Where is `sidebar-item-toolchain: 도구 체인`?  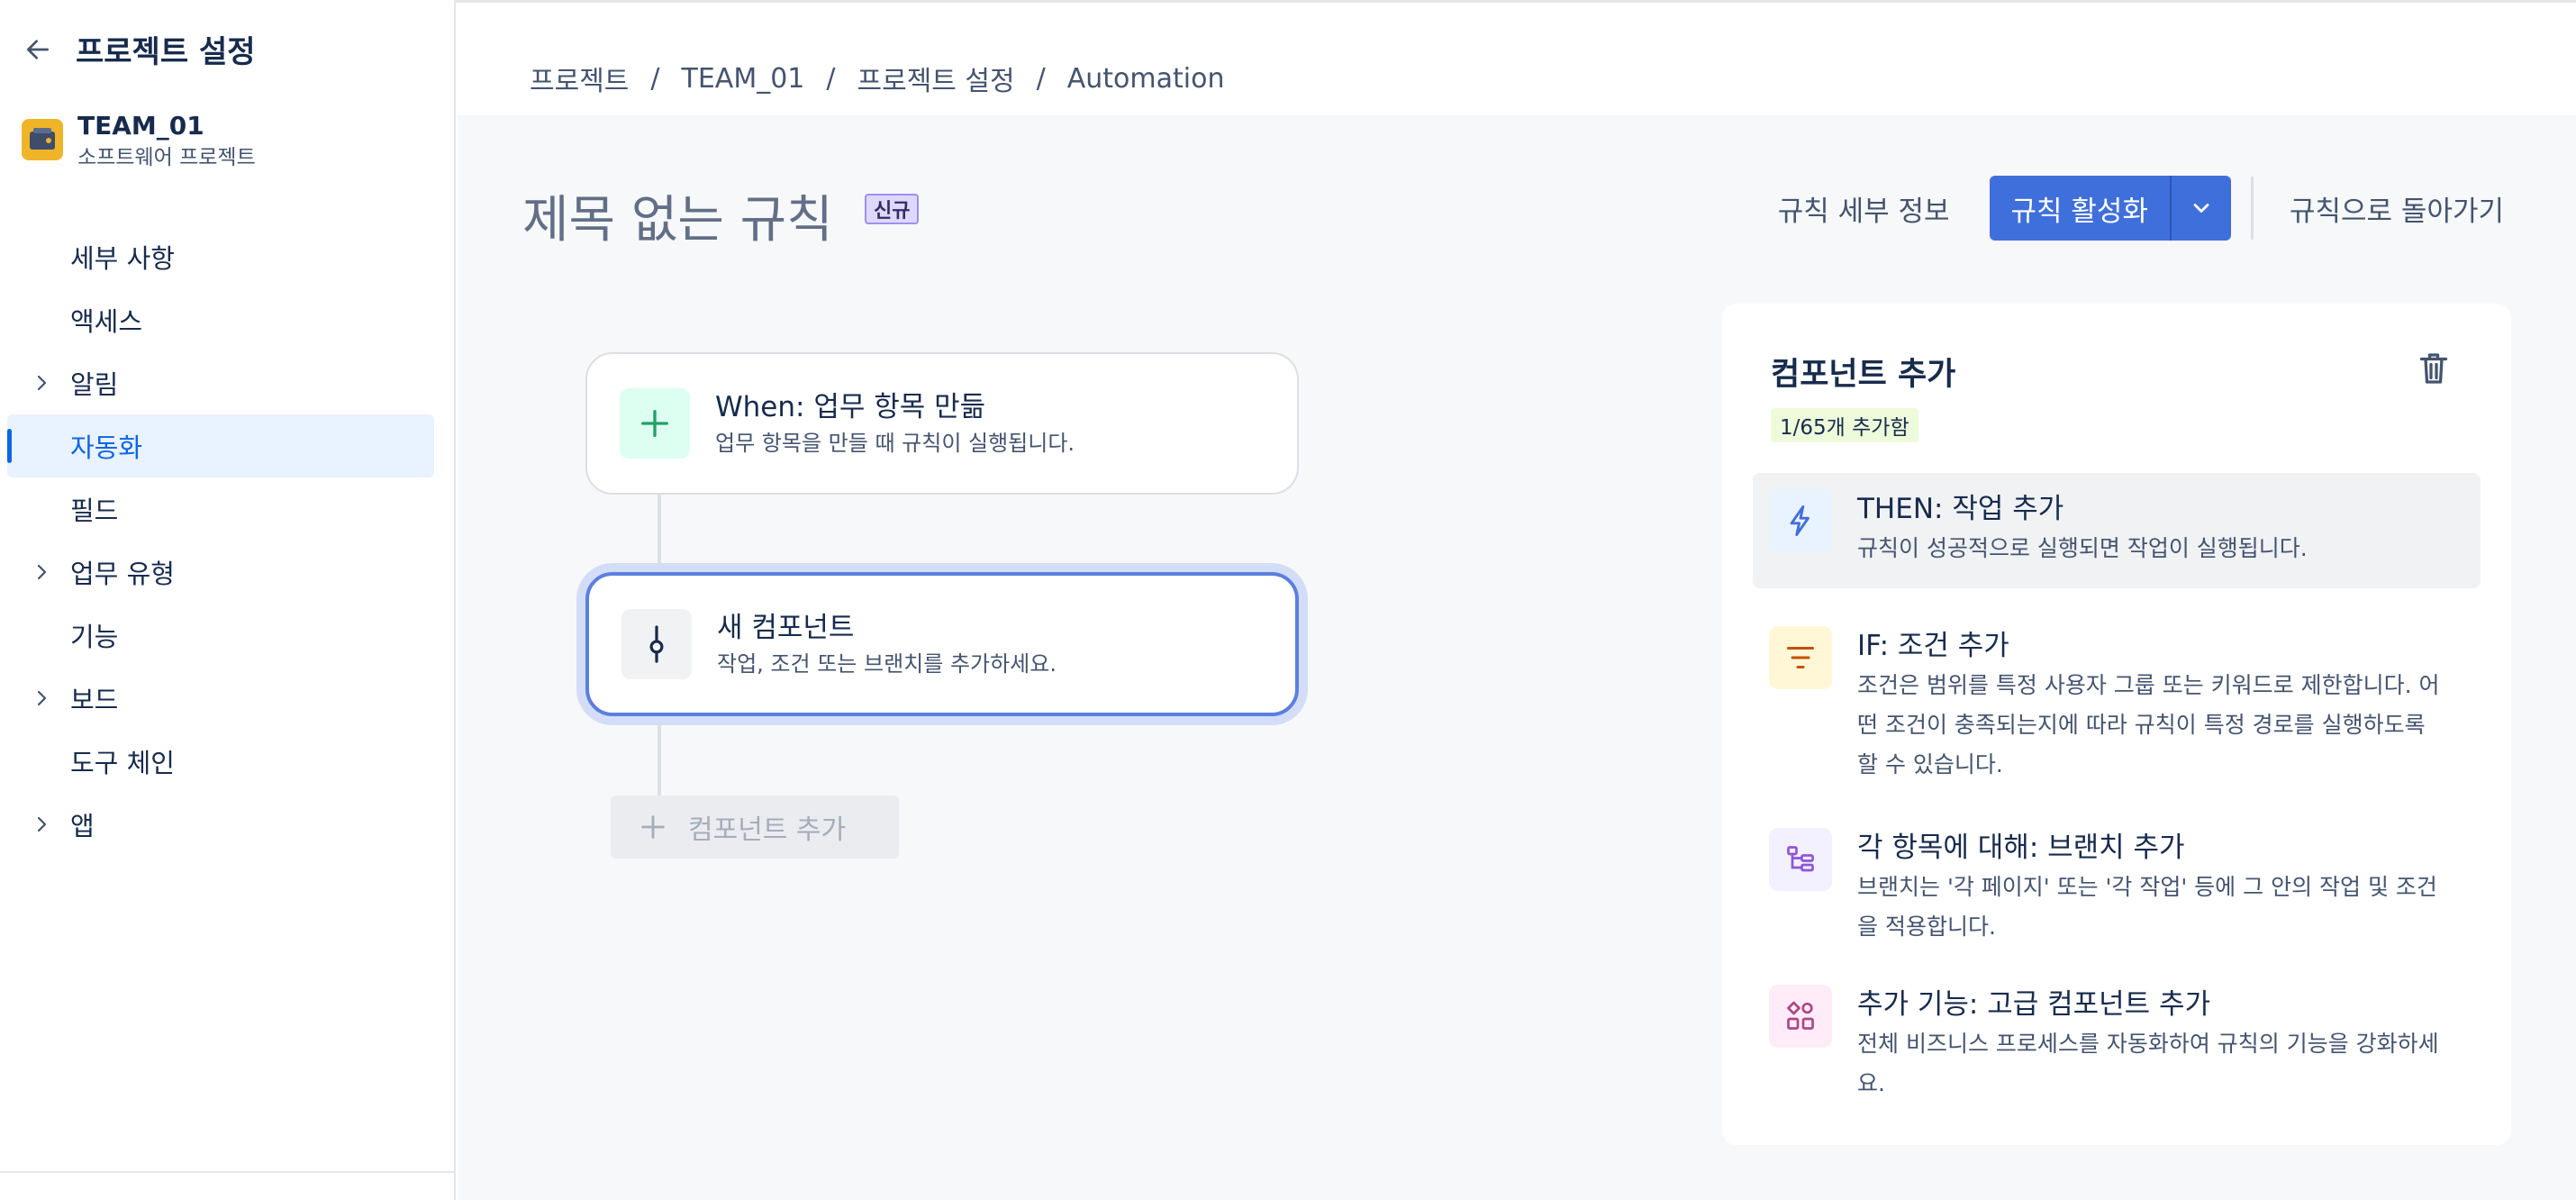 sidebar-item-toolchain: 도구 체인 is located at coordinates (220, 762).